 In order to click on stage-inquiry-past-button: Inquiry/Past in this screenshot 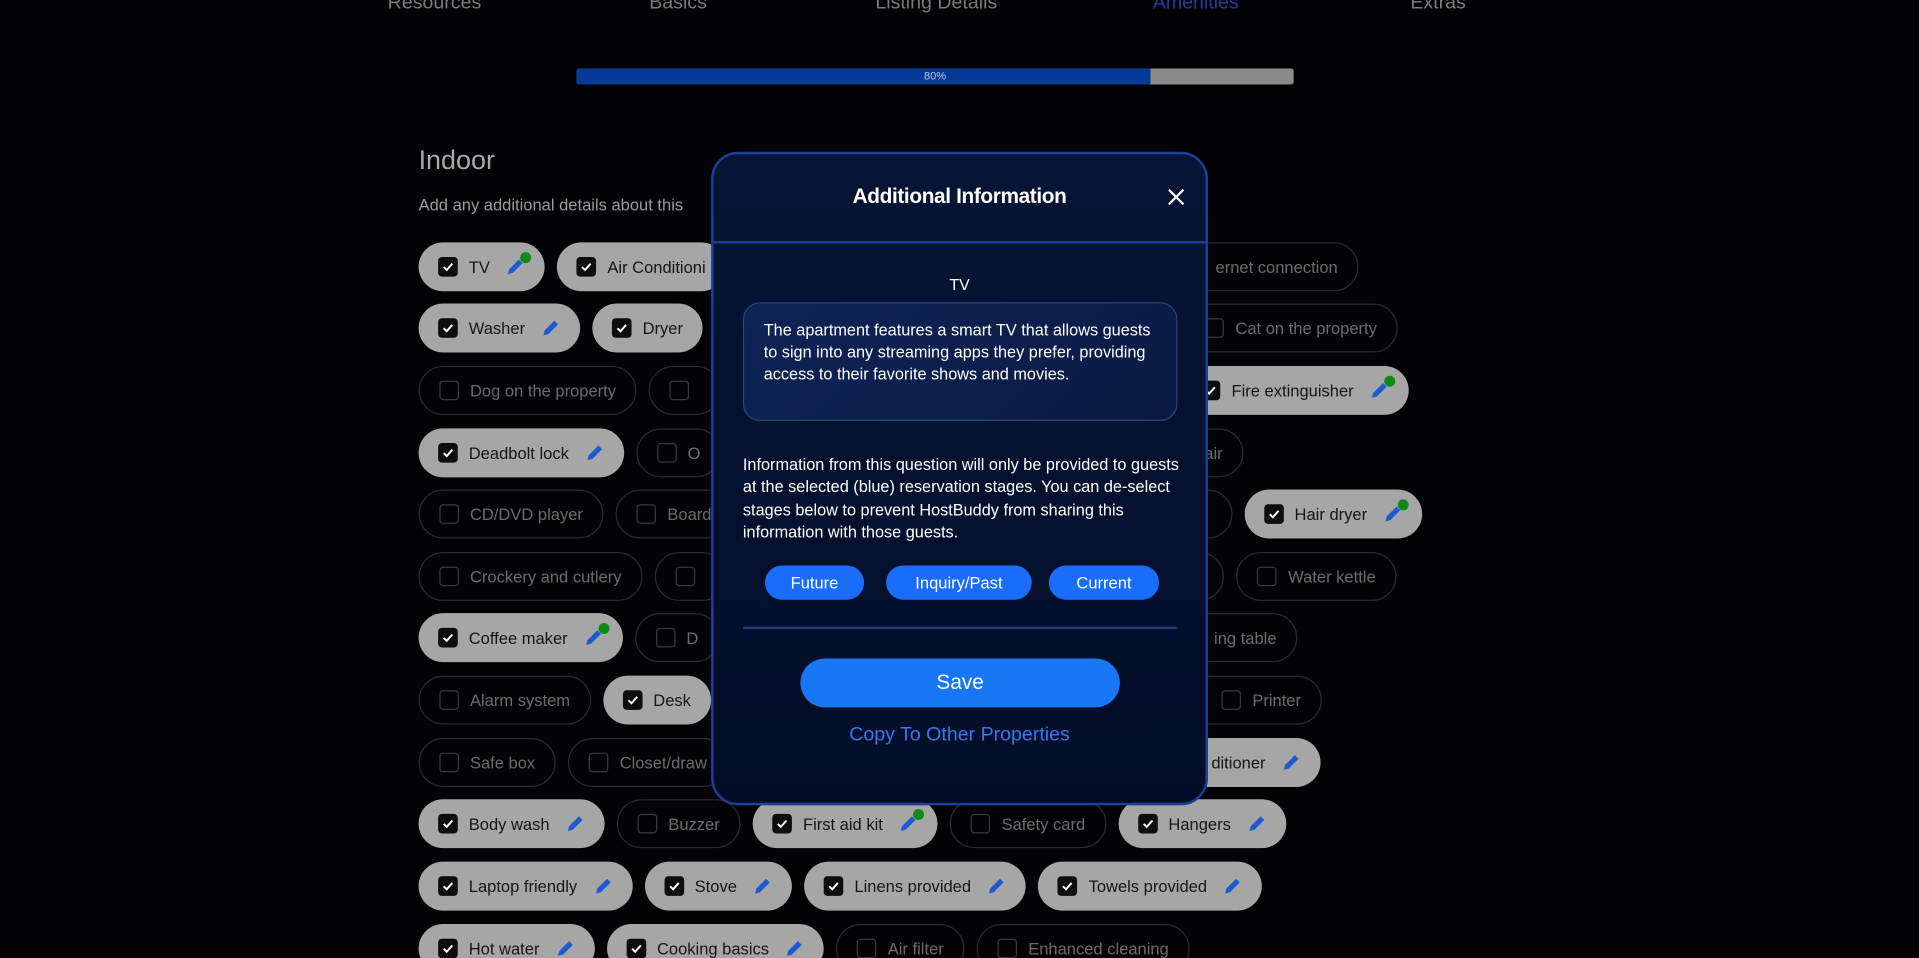, I will do `click(959, 582)`.